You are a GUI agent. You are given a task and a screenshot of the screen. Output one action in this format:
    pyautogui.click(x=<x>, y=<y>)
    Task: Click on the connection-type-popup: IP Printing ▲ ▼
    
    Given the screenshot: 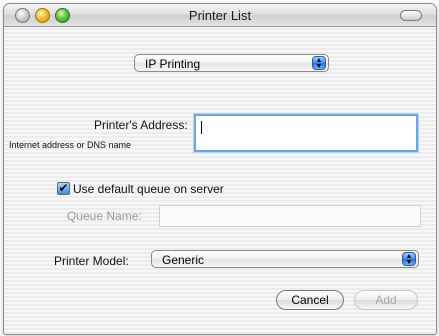 What is the action you would take?
    pyautogui.click(x=231, y=63)
    